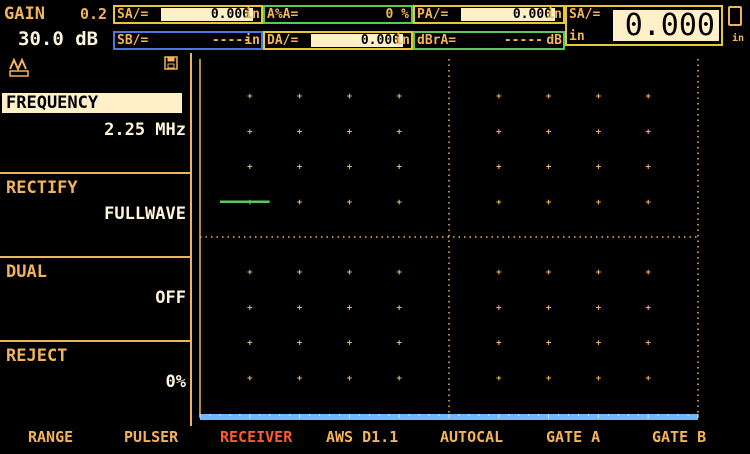 The image size is (750, 454). Describe the element at coordinates (42, 188) in the screenshot. I see `menu-item-rectify-title: RECTIFY` at that location.